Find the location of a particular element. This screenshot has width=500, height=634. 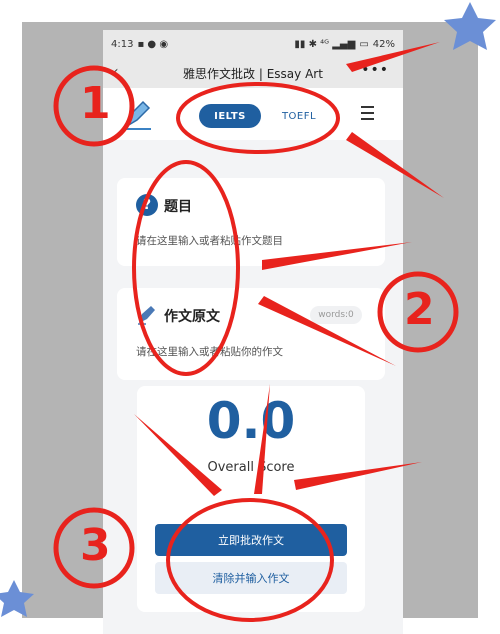

status-bar: 4:13 ▪ ● ◉ ▮▮ ✱ ⁴ᴳ ▂▄▆ ▭ 42% is located at coordinates (253, 44).